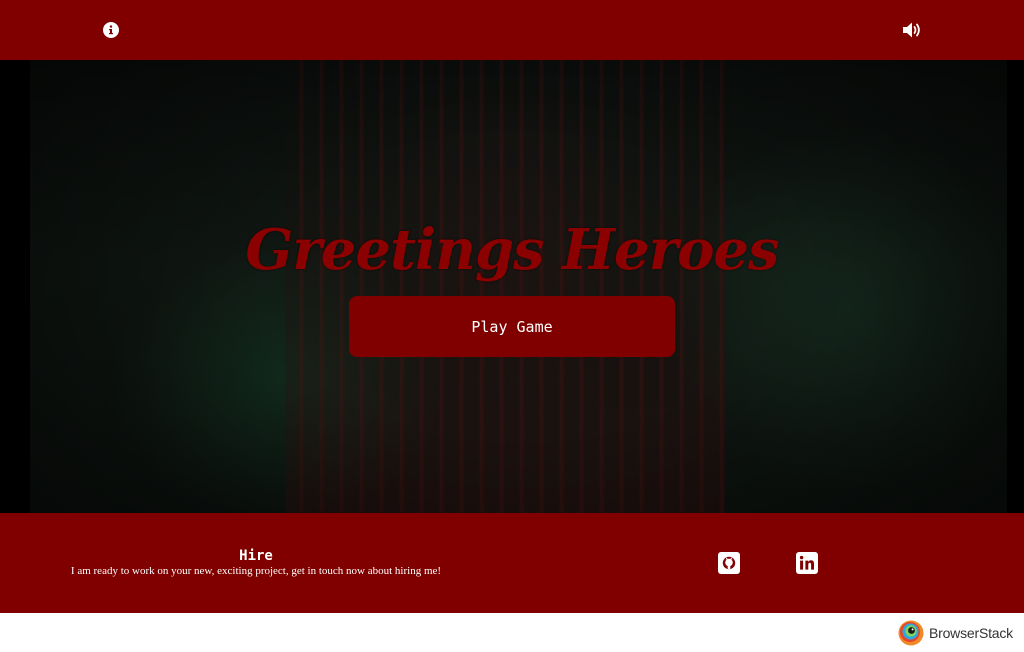 The width and height of the screenshot is (1024, 652). I want to click on linkedin-icon, so click(807, 563).